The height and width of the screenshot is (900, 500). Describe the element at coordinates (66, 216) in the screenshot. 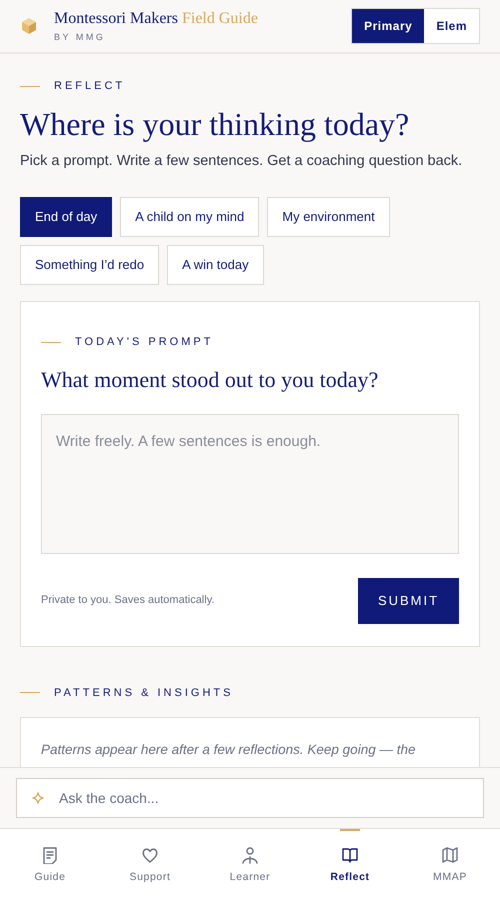

I see `prompt-chip: End of day` at that location.